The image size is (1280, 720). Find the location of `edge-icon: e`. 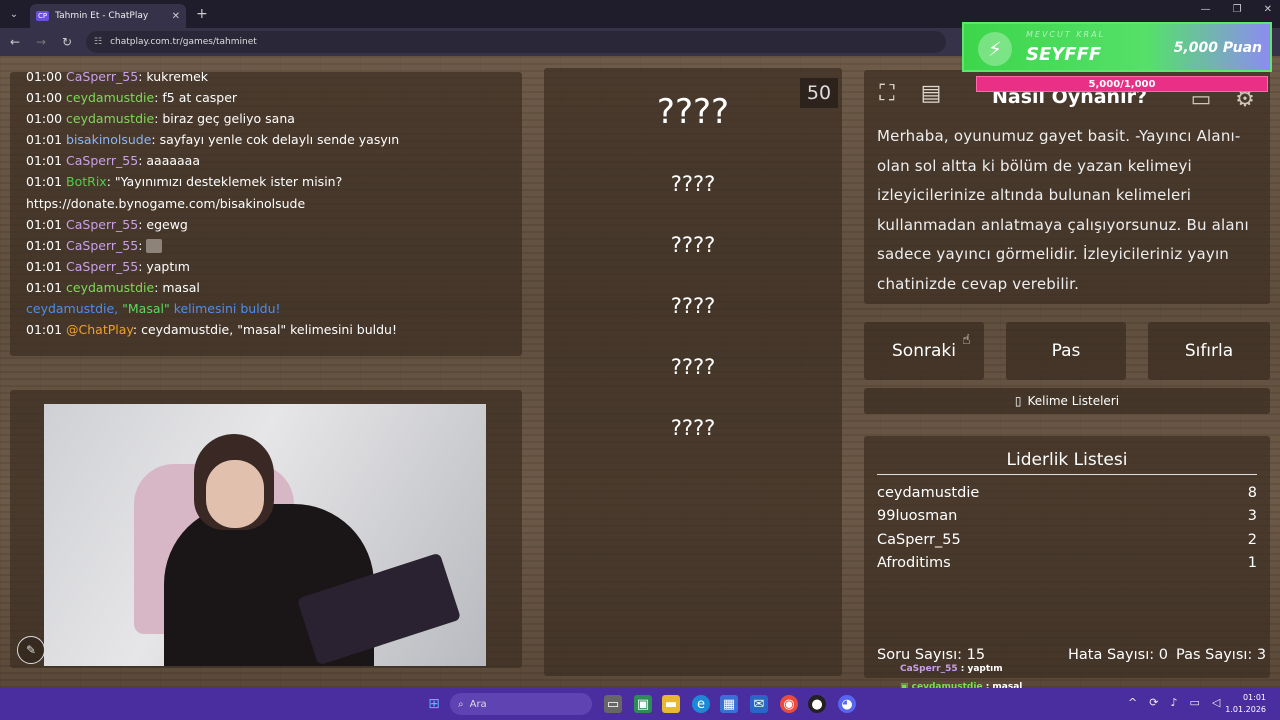

edge-icon: e is located at coordinates (701, 704).